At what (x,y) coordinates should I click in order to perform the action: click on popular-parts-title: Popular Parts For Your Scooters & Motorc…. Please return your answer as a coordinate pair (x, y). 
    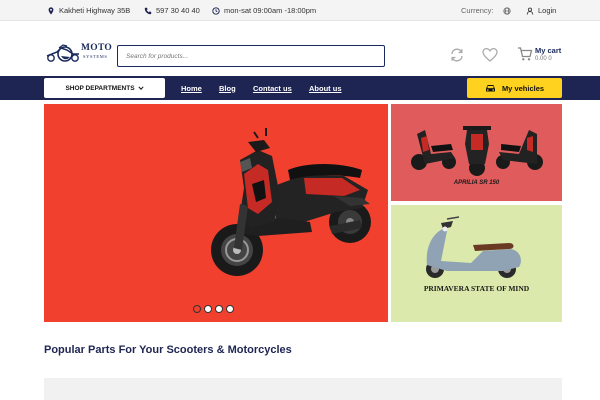
    Looking at the image, I should click on (168, 350).